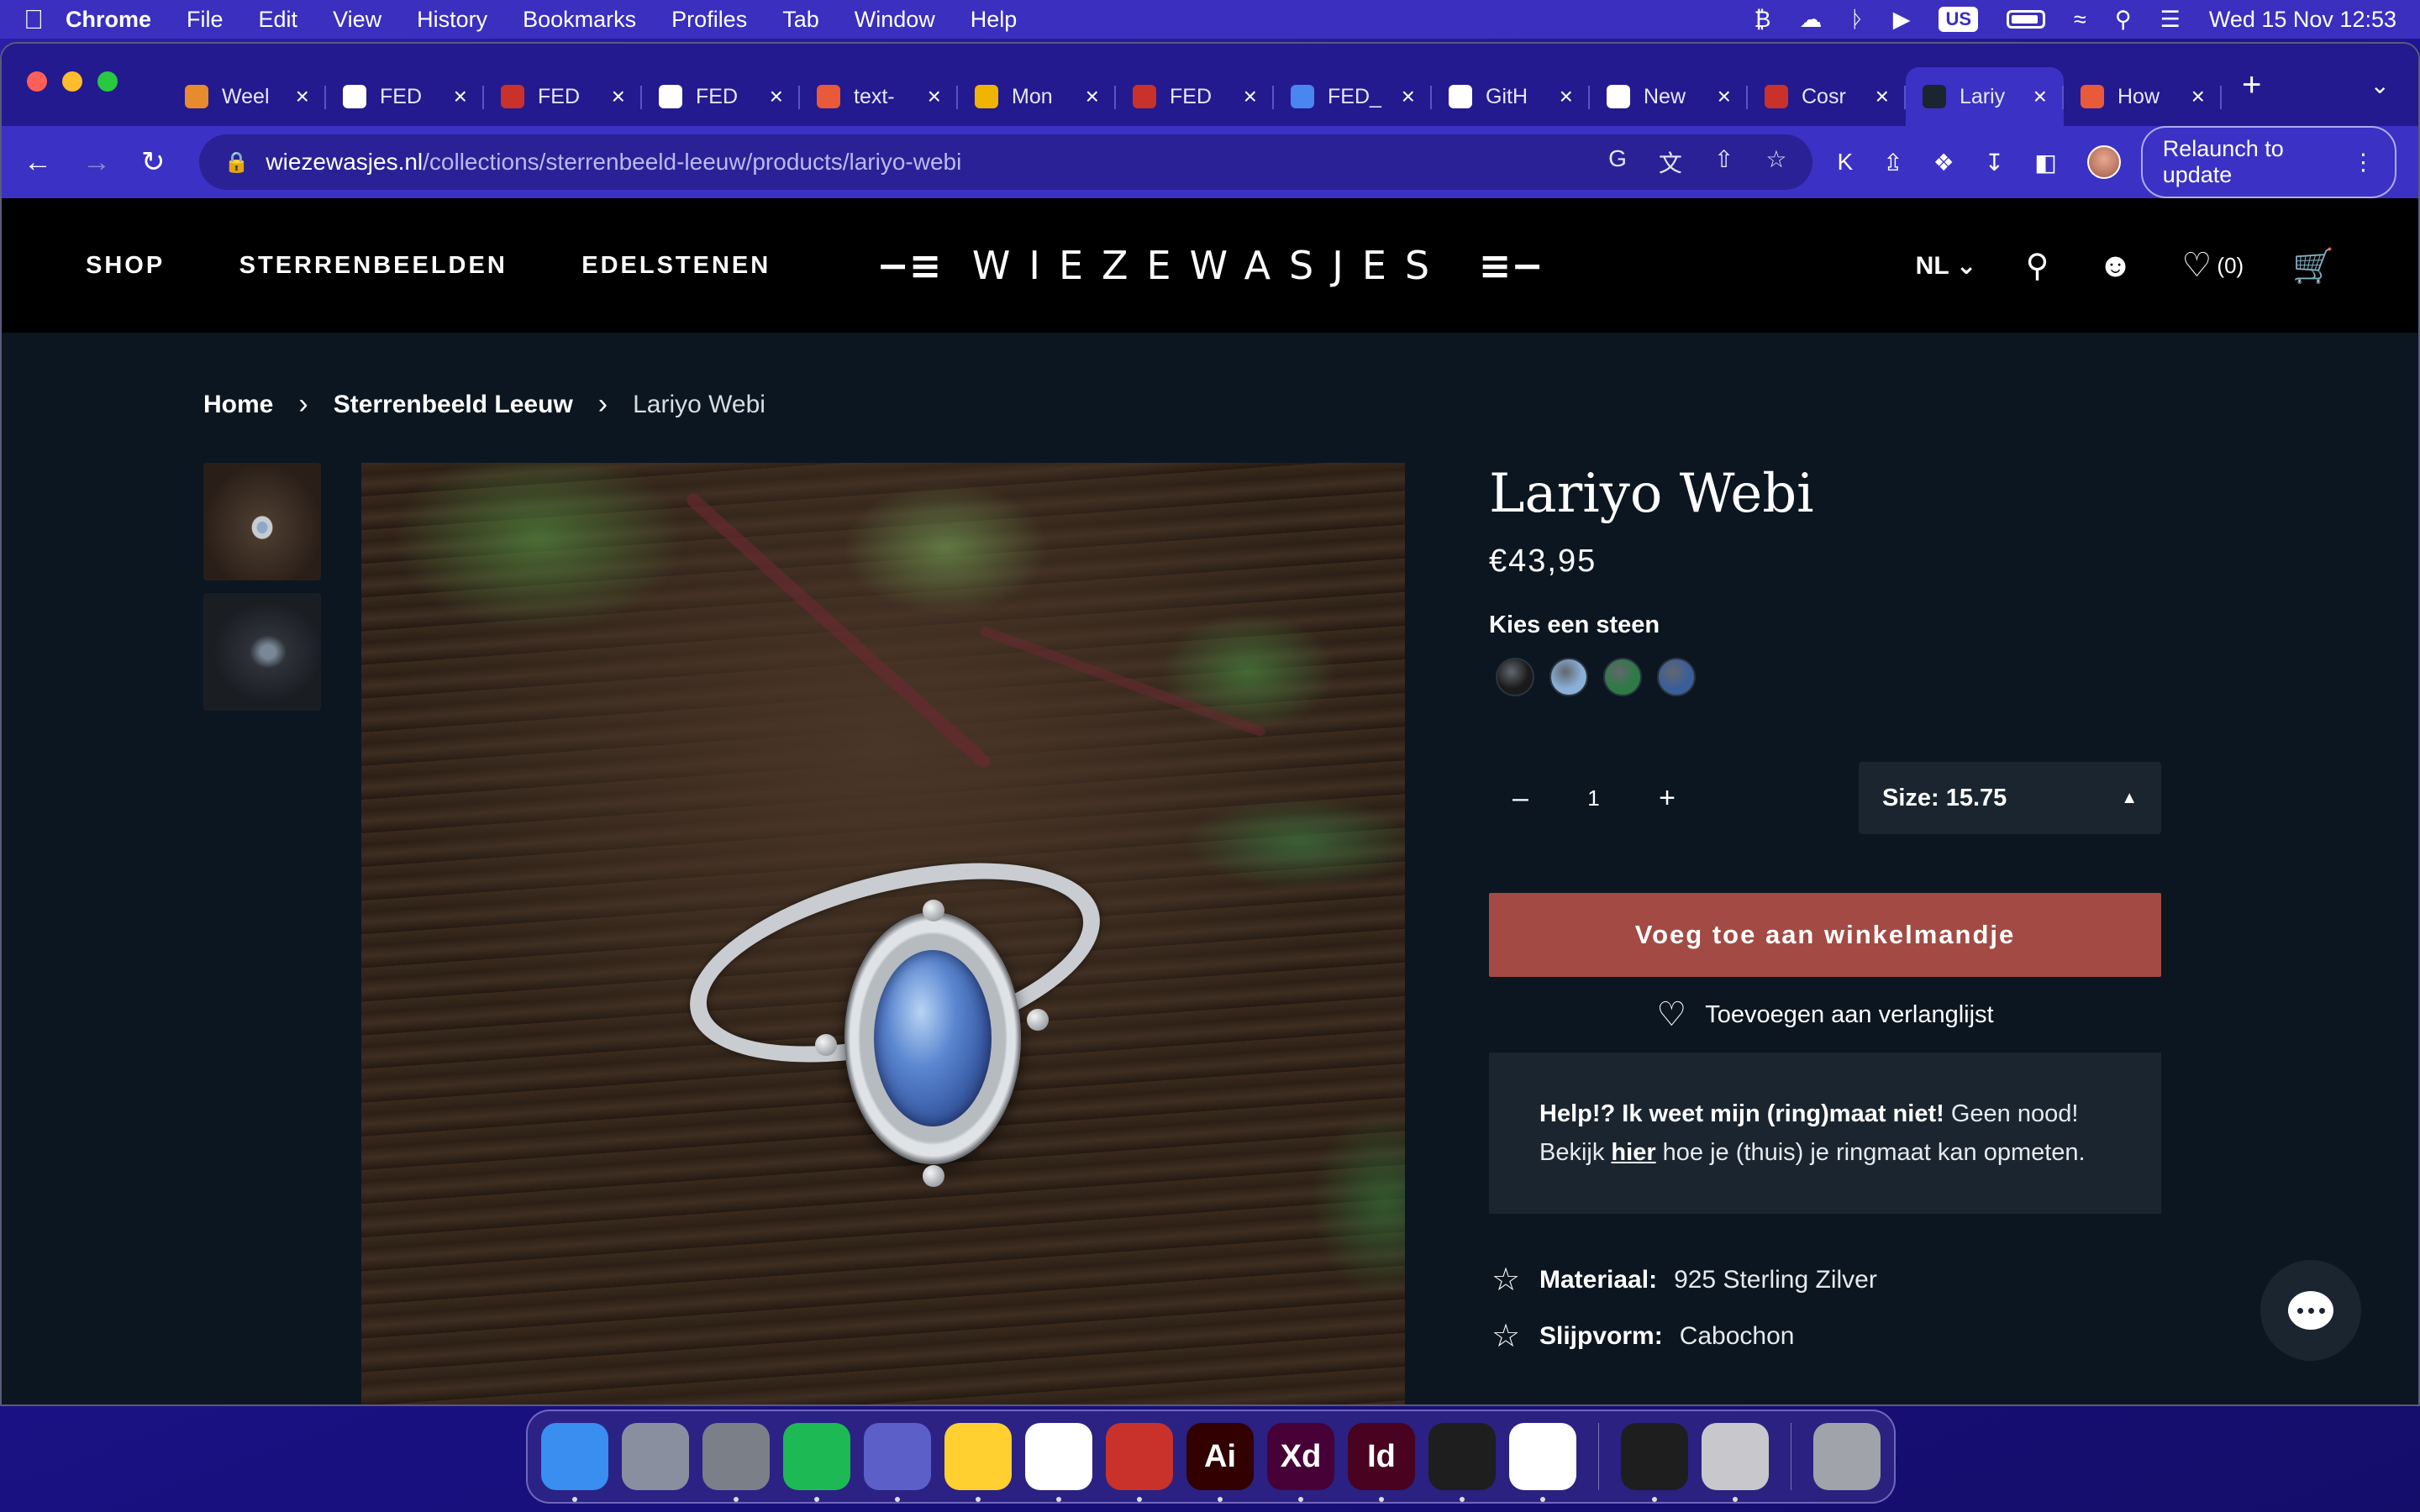 The width and height of the screenshot is (2420, 1512). What do you see at coordinates (1670, 162) in the screenshot?
I see `translate-icon: 文` at bounding box center [1670, 162].